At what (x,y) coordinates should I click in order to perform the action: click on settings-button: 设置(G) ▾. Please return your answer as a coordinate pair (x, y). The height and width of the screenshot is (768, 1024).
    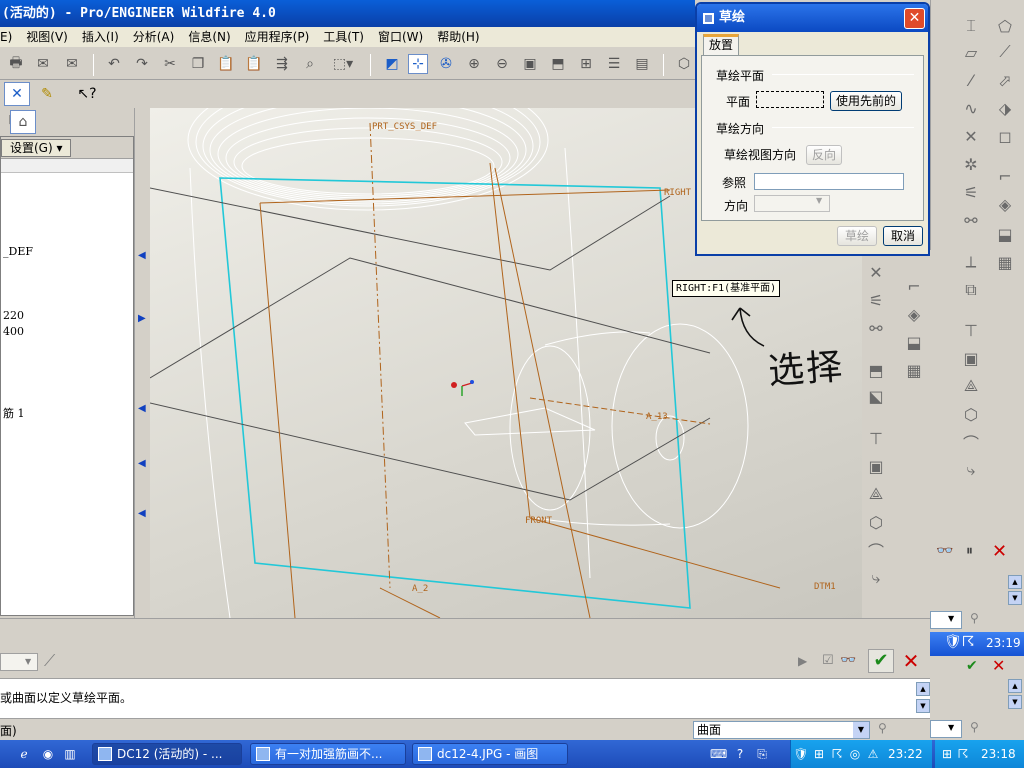
    Looking at the image, I should click on (36, 148).